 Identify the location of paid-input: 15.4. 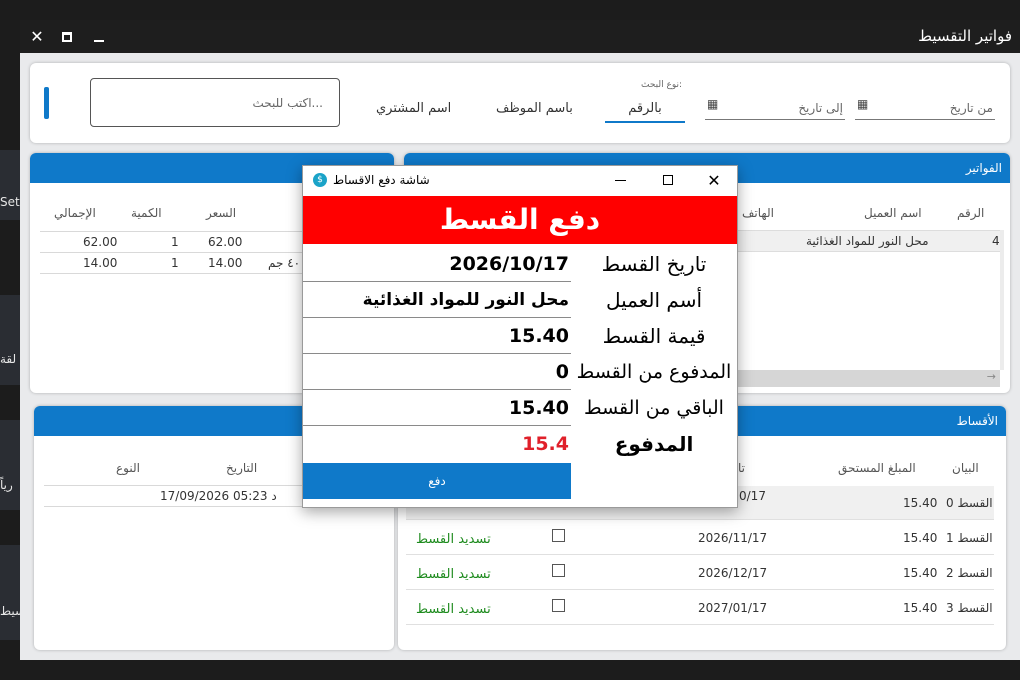
(437, 444).